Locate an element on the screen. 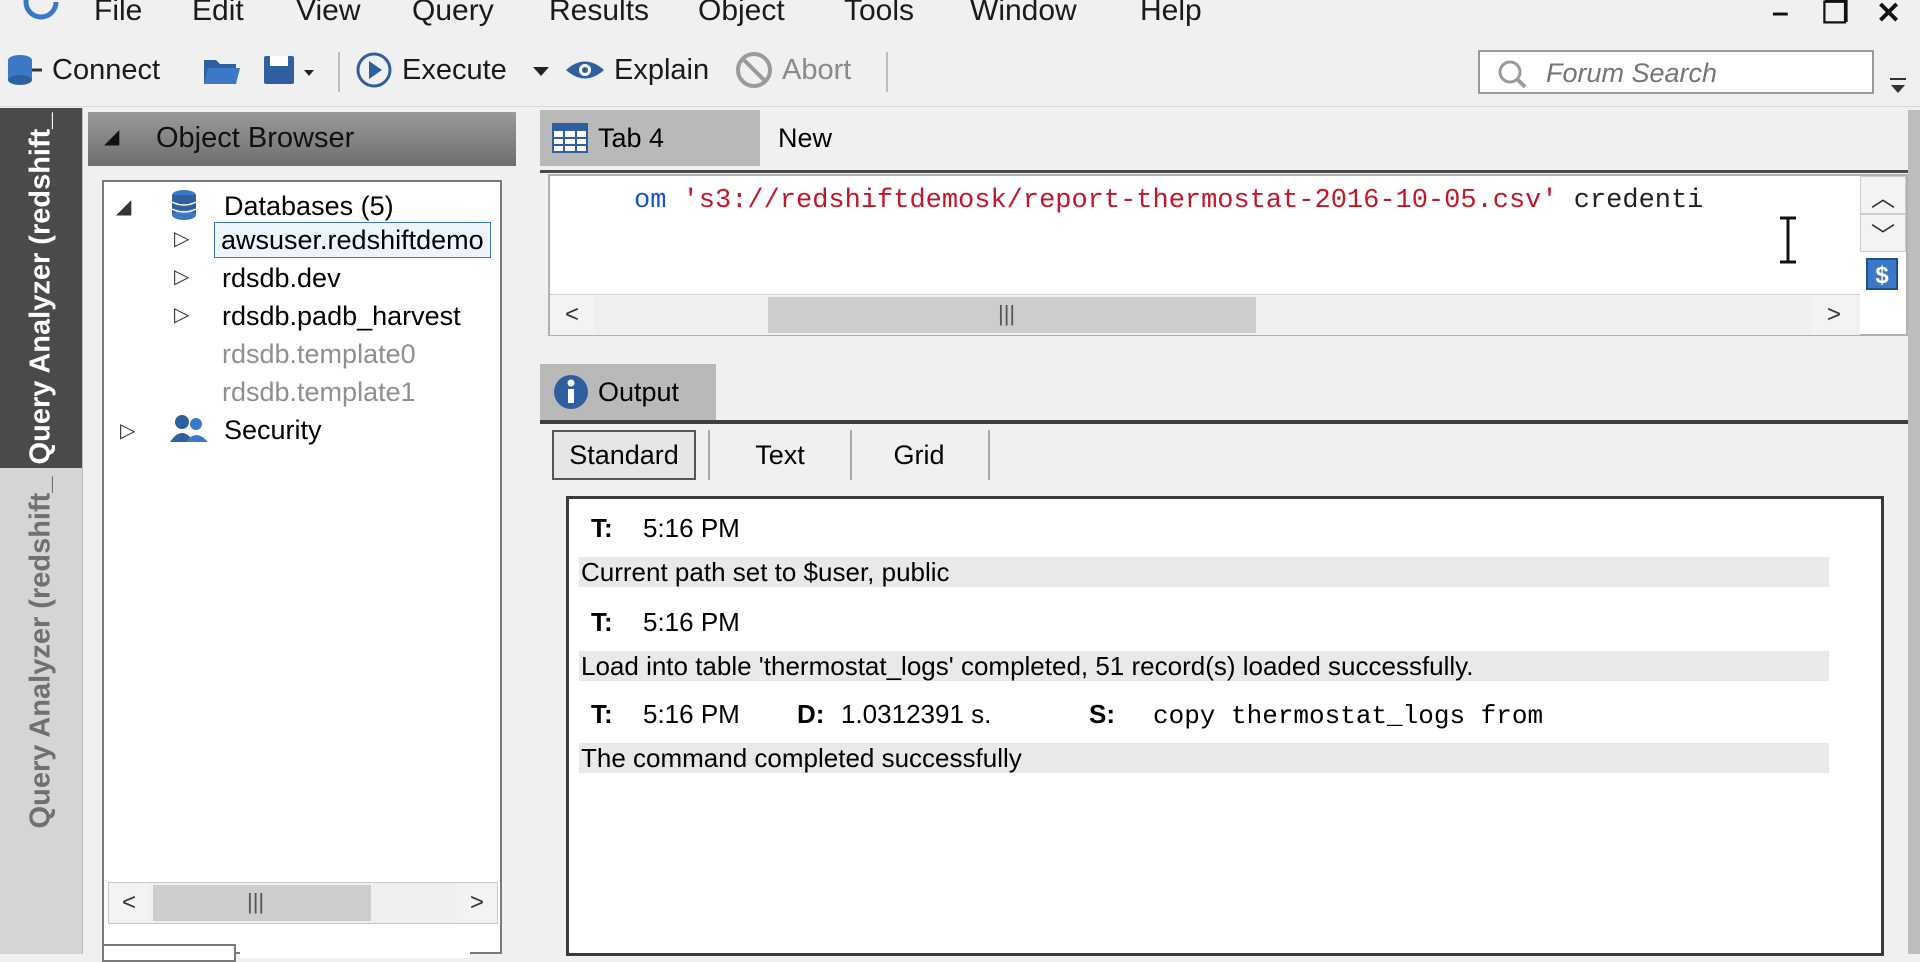  text-cursor-icon is located at coordinates (1788, 240).